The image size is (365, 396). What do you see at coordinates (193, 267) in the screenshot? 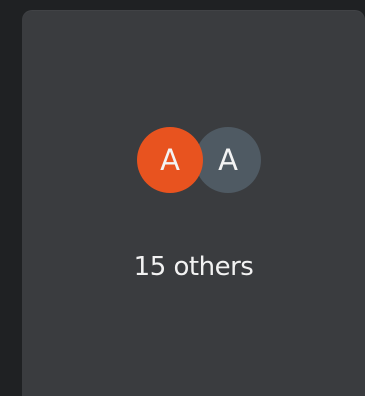
I see `others-count-label: 15 others` at bounding box center [193, 267].